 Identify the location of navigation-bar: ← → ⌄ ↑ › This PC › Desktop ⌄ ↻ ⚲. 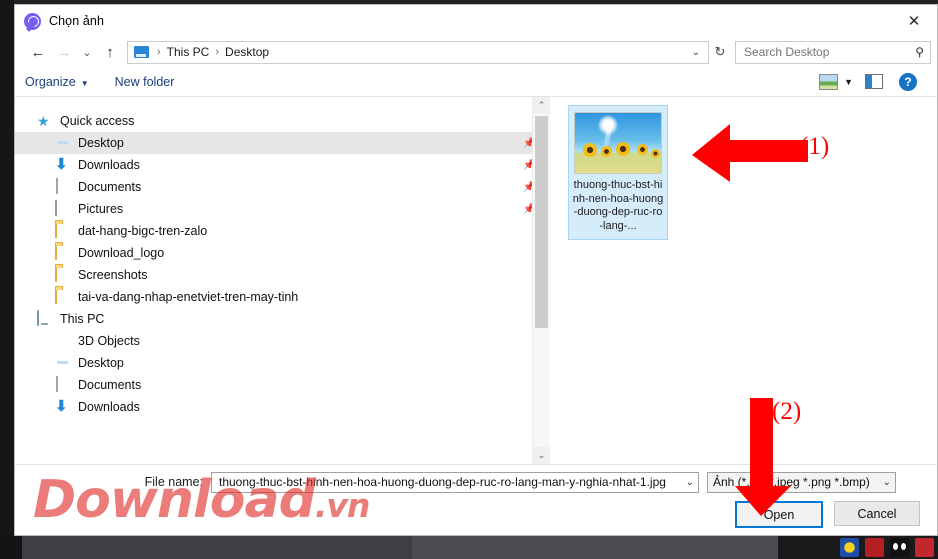
(476, 52).